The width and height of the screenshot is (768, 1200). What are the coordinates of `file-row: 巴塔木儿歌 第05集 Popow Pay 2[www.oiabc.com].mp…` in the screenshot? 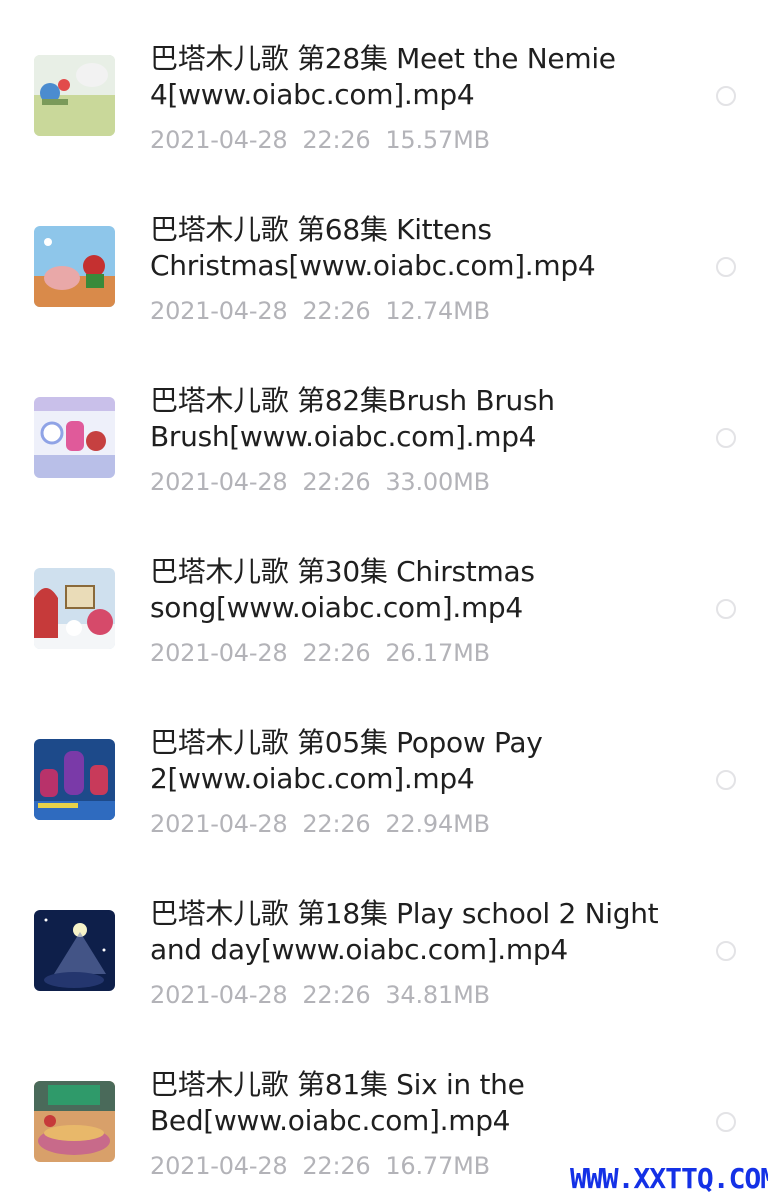 It's located at (384, 769).